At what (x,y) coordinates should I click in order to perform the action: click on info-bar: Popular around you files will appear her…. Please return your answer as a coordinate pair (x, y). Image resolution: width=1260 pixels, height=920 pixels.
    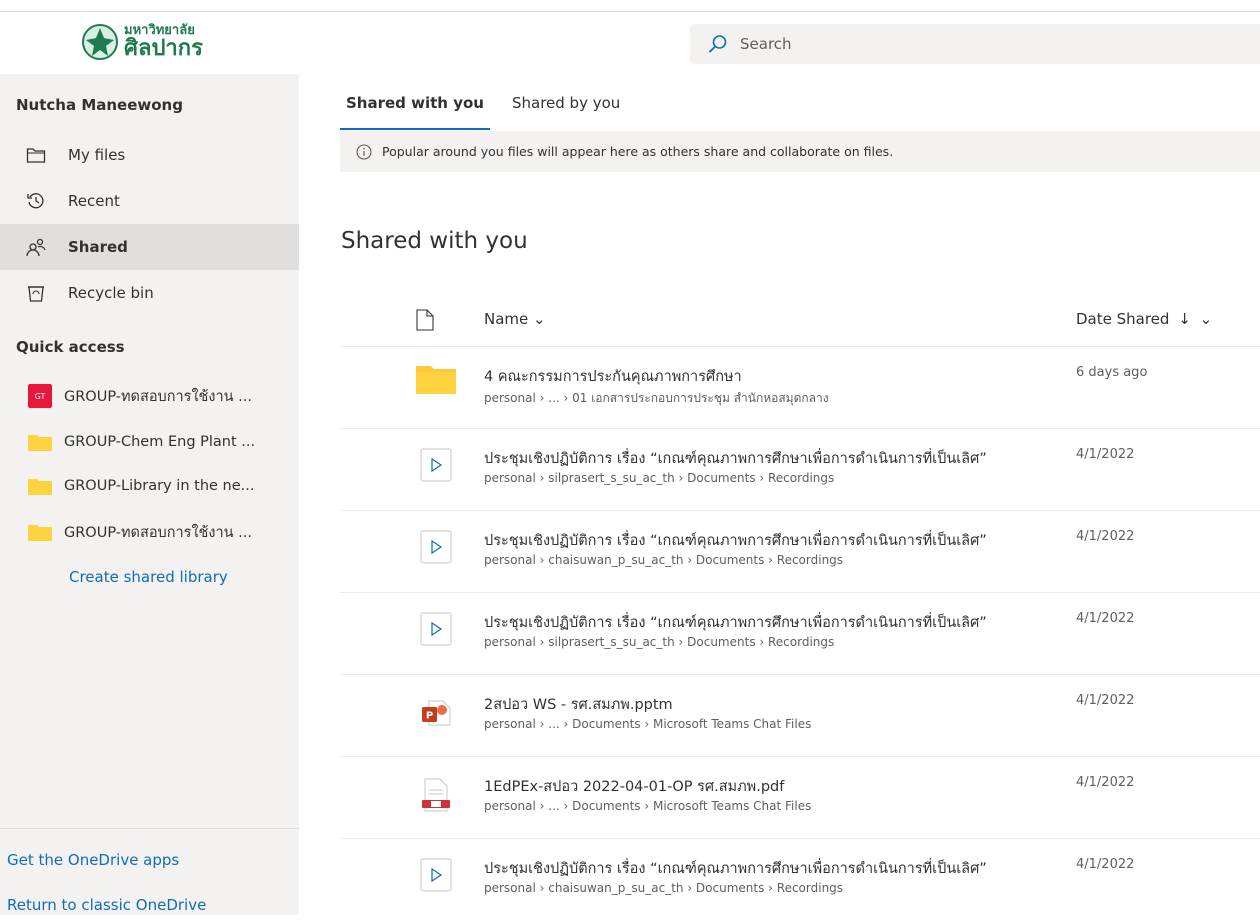
    Looking at the image, I should click on (800, 151).